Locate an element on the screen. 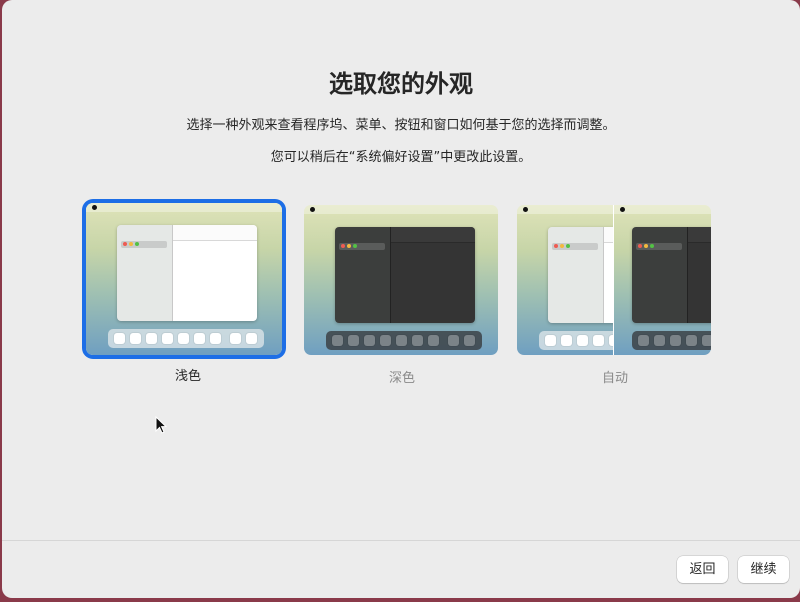  appearance-option-auto: 自动 is located at coordinates (615, 295).